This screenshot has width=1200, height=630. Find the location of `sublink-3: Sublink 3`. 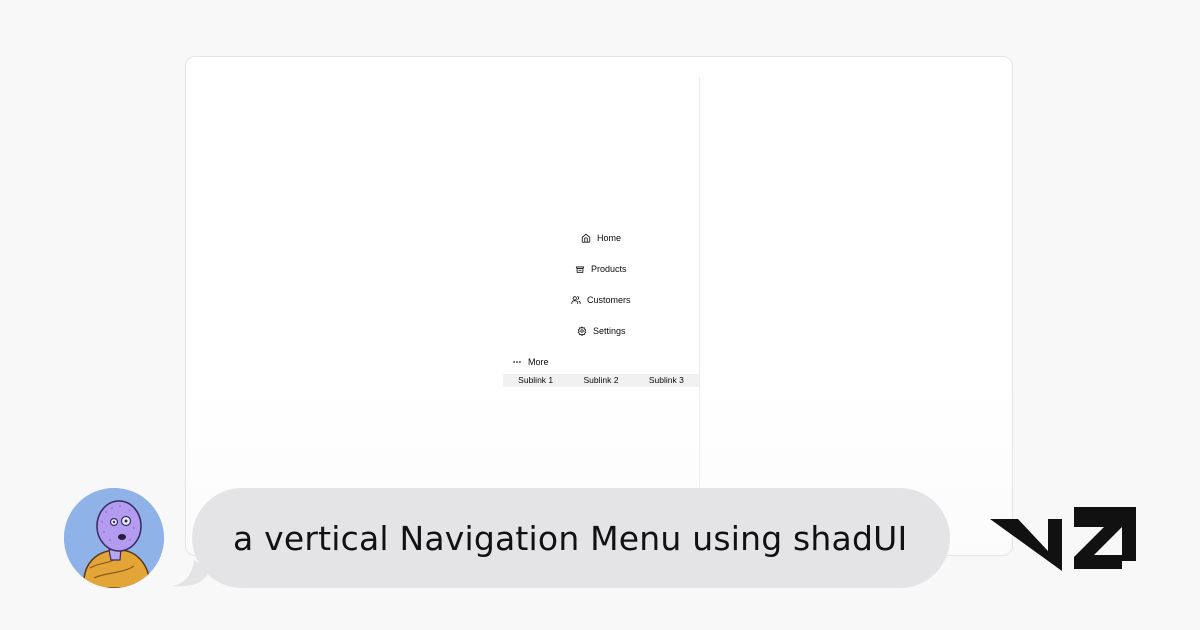

sublink-3: Sublink 3 is located at coordinates (666, 380).